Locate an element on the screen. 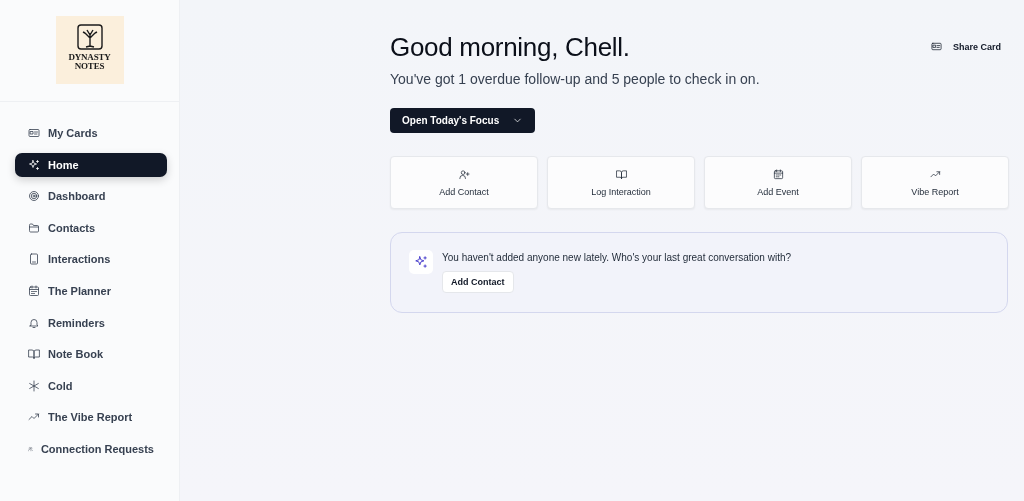 The image size is (1024, 501). greeting-heading: Good morning, Chell. is located at coordinates (510, 47).